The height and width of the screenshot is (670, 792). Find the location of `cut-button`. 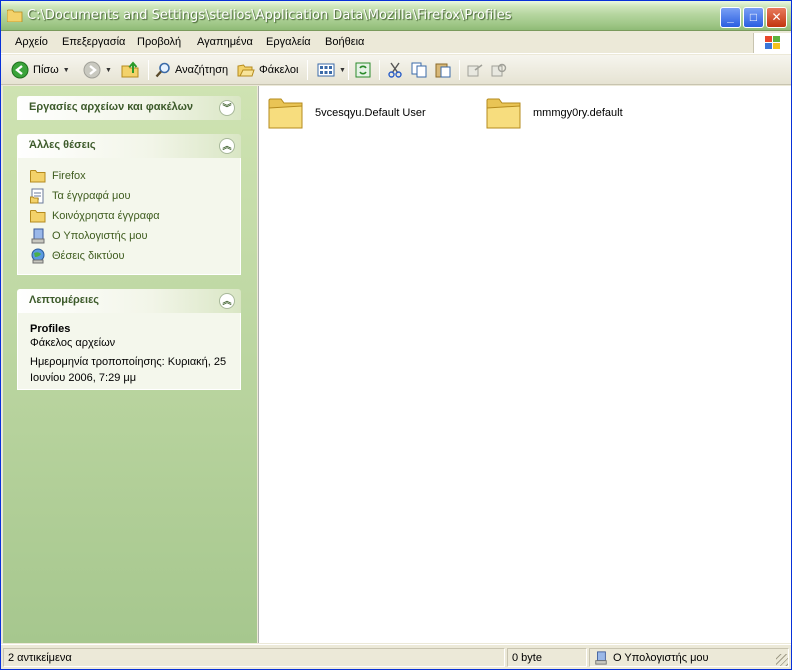

cut-button is located at coordinates (395, 70).